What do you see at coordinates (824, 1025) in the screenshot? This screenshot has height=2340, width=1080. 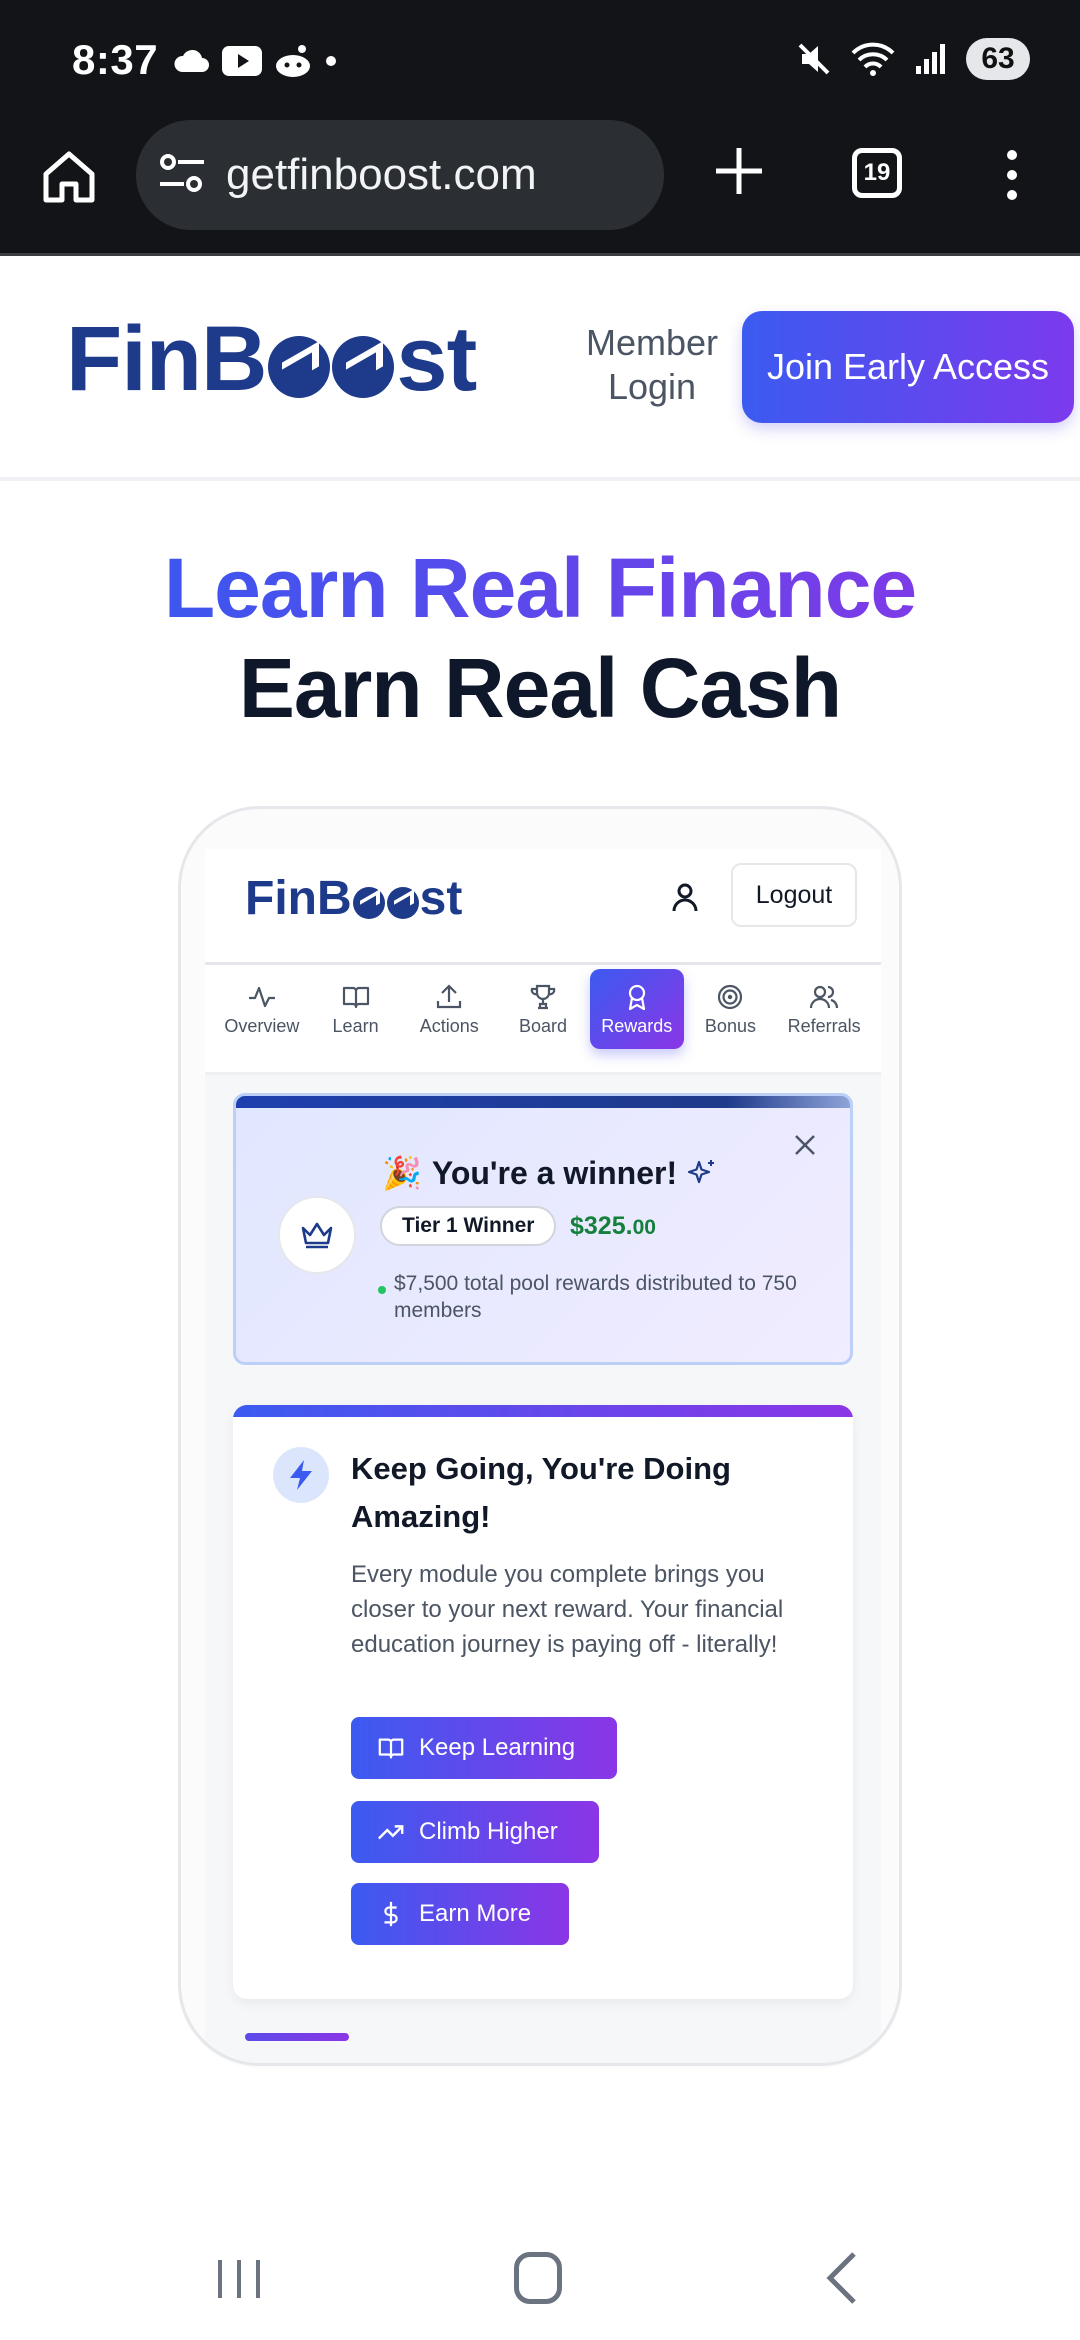 I see `tab-label: Referrals` at bounding box center [824, 1025].